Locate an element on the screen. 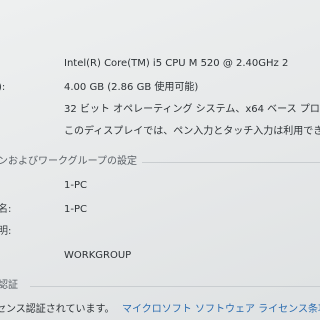  computer-name-value: 1-PC is located at coordinates (75, 185).